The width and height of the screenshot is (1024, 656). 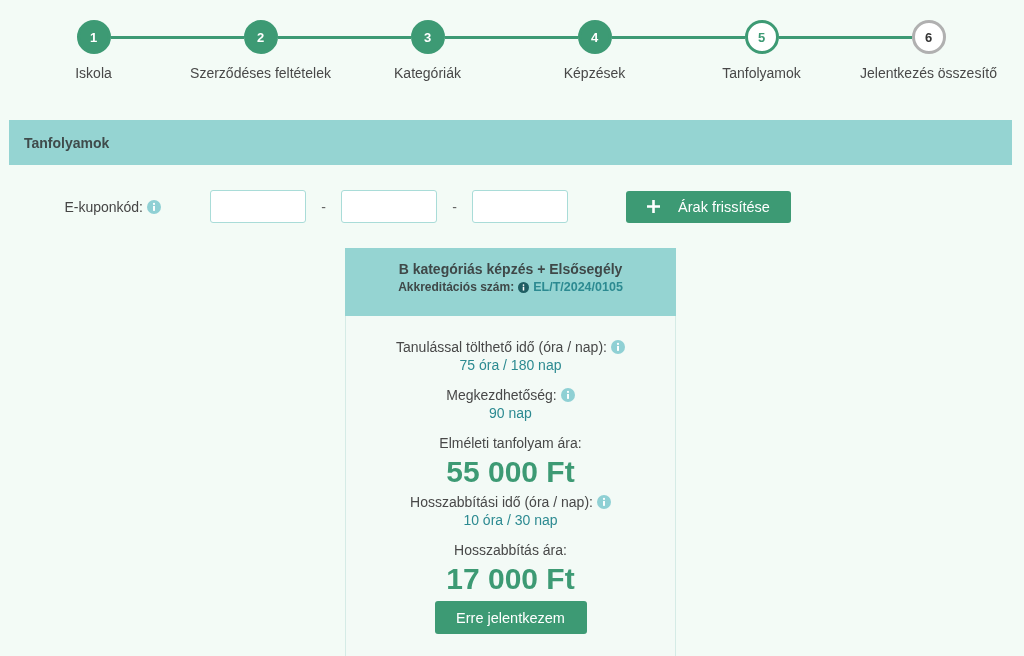 I want to click on accreditation-label: Akkreditációs szám:, so click(x=456, y=287).